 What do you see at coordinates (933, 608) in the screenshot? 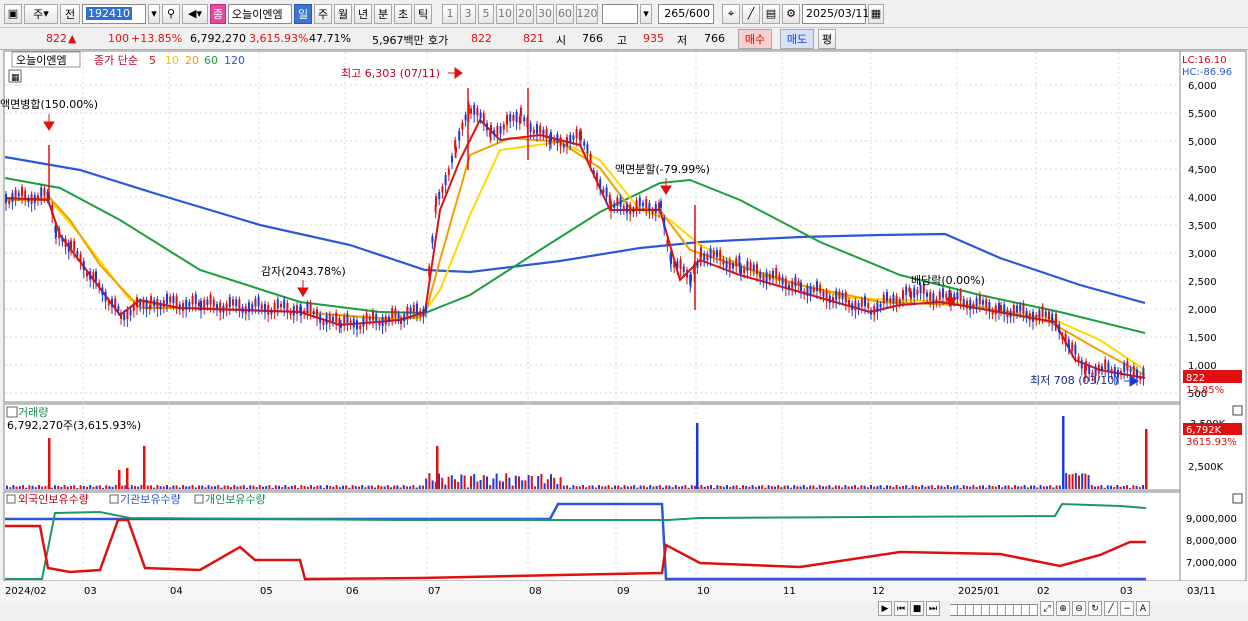
I see `last-icon: ⏭` at bounding box center [933, 608].